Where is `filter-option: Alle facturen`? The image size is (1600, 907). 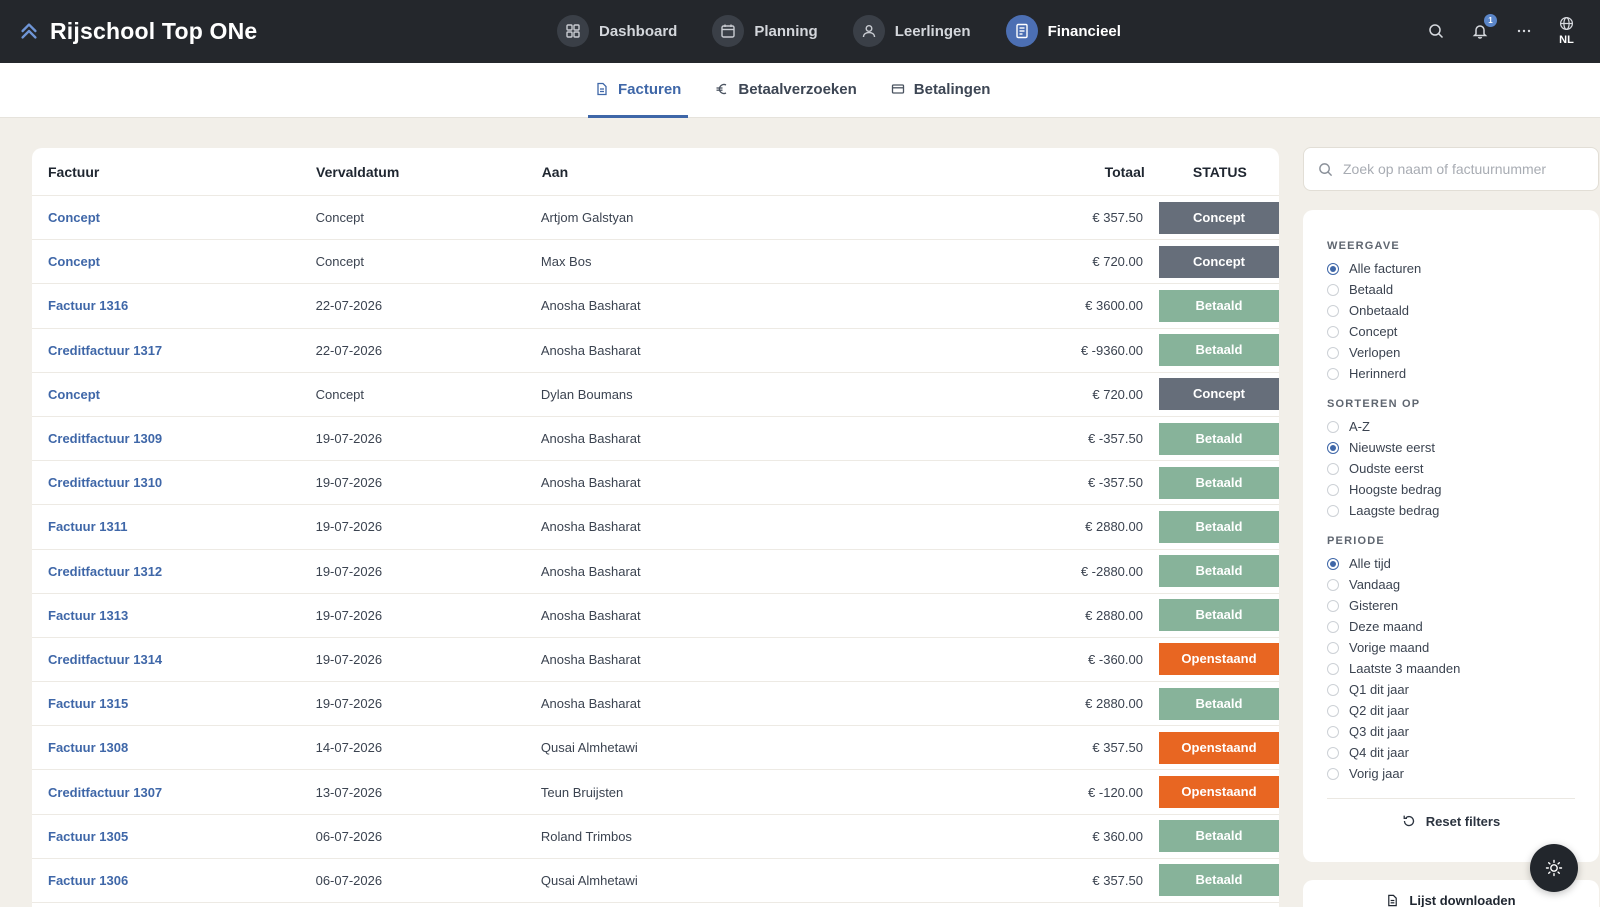
filter-option: Alle facturen is located at coordinates (1451, 268).